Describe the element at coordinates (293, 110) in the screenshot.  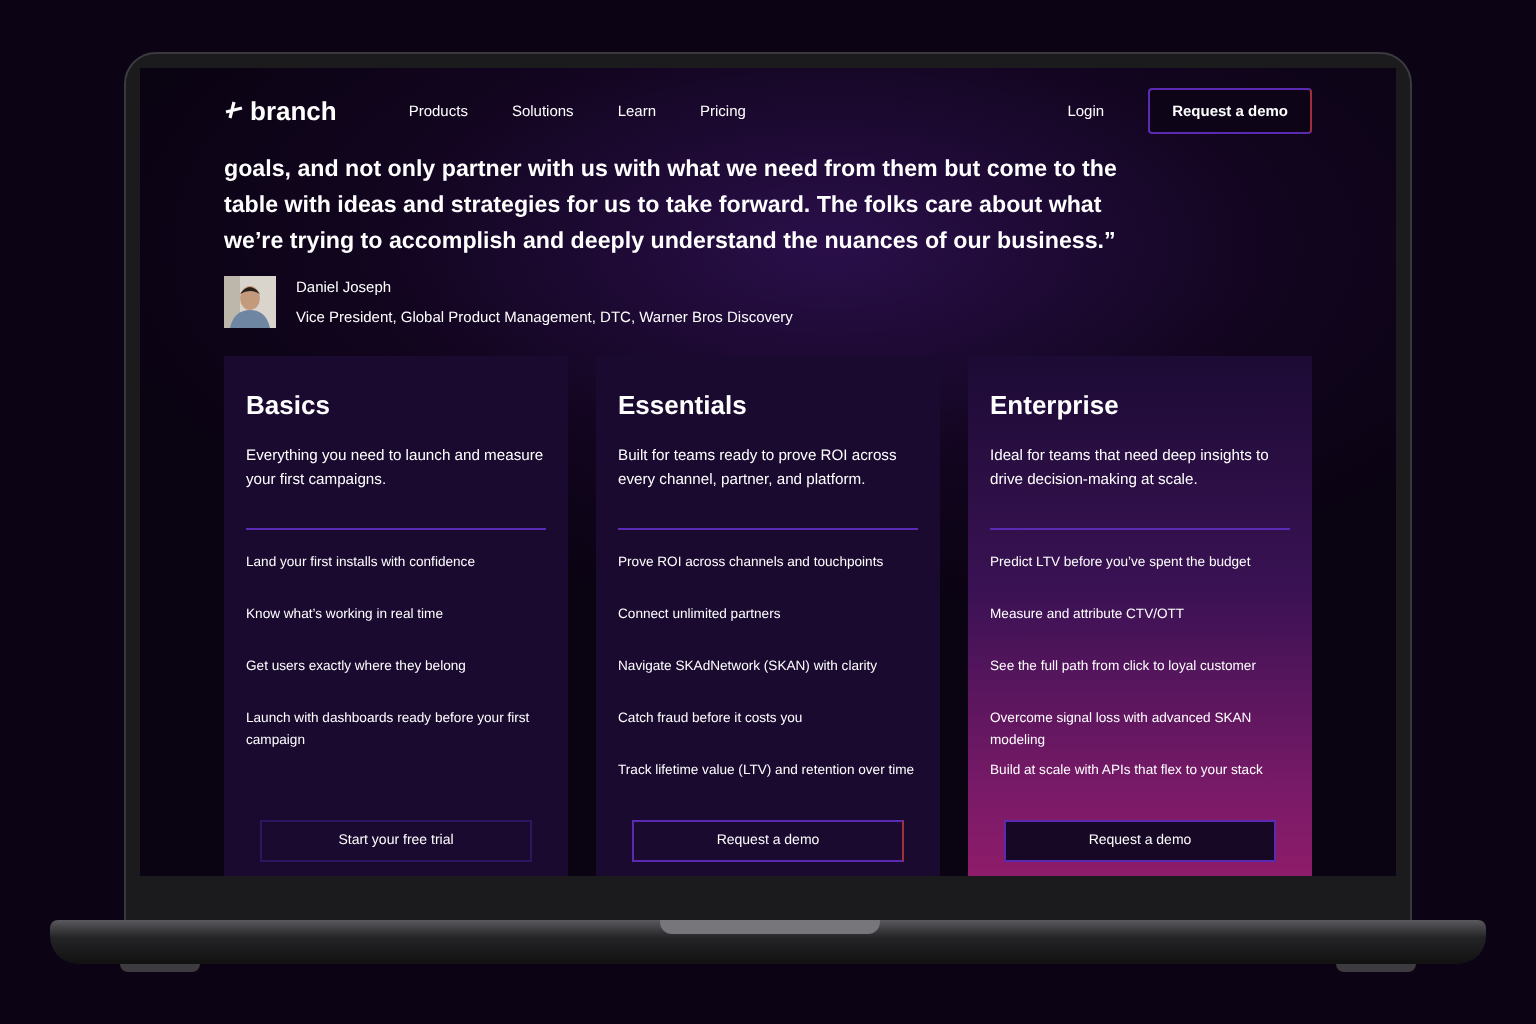
I see `logo-text: branch` at that location.